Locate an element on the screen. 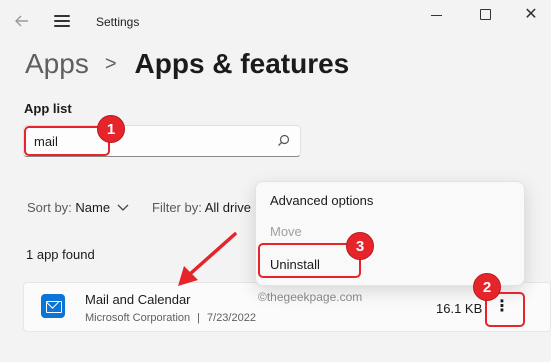 The image size is (551, 362). red-arrow-icon is located at coordinates (207, 259).